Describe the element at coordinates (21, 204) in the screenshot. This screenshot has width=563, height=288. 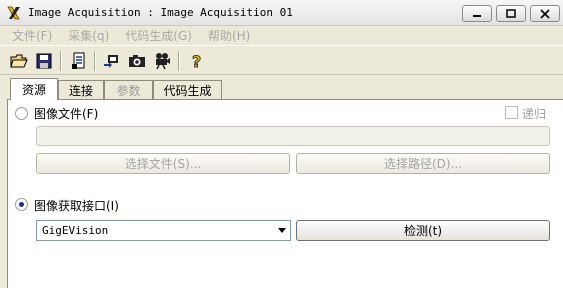
I see `acq-interface-radio` at that location.